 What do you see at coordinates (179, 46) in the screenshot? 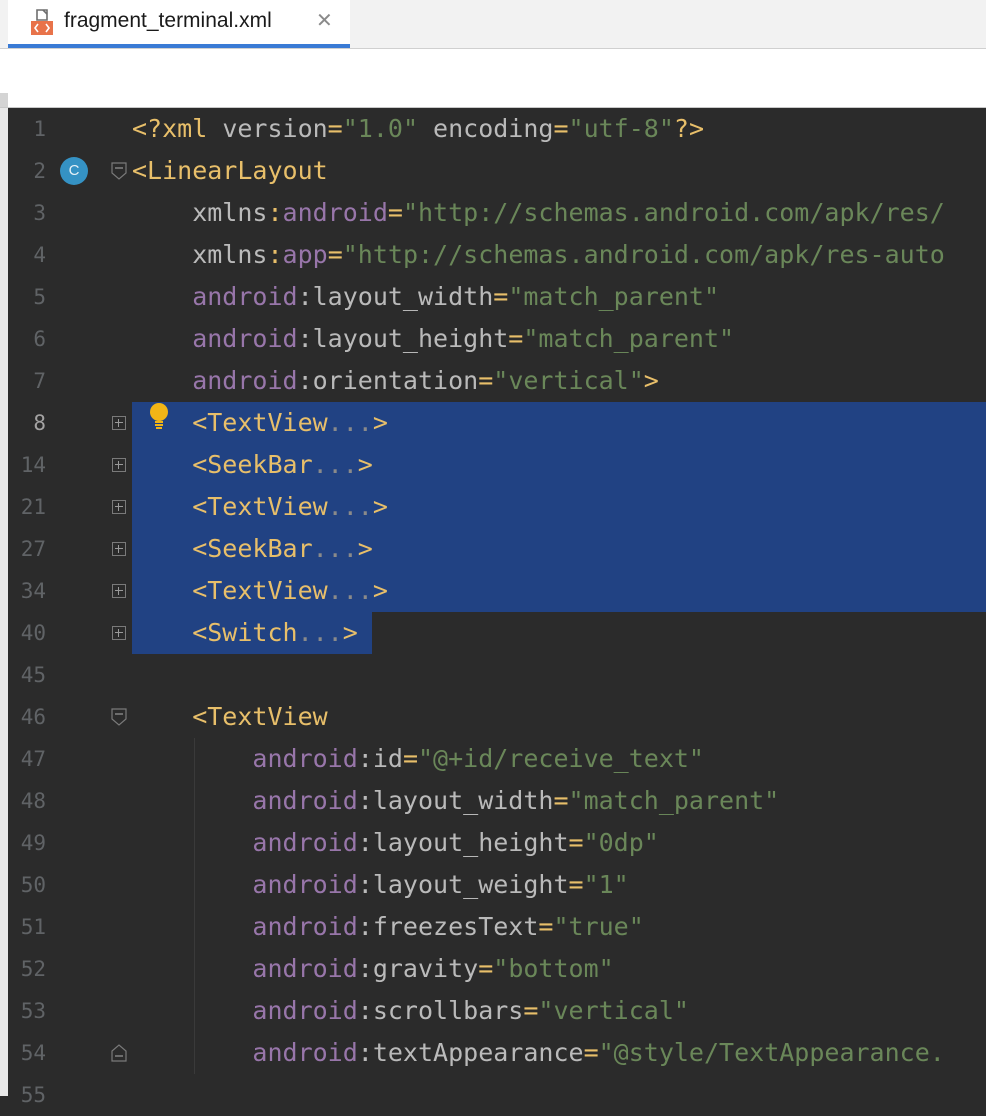
I see `active-tab-indicator` at bounding box center [179, 46].